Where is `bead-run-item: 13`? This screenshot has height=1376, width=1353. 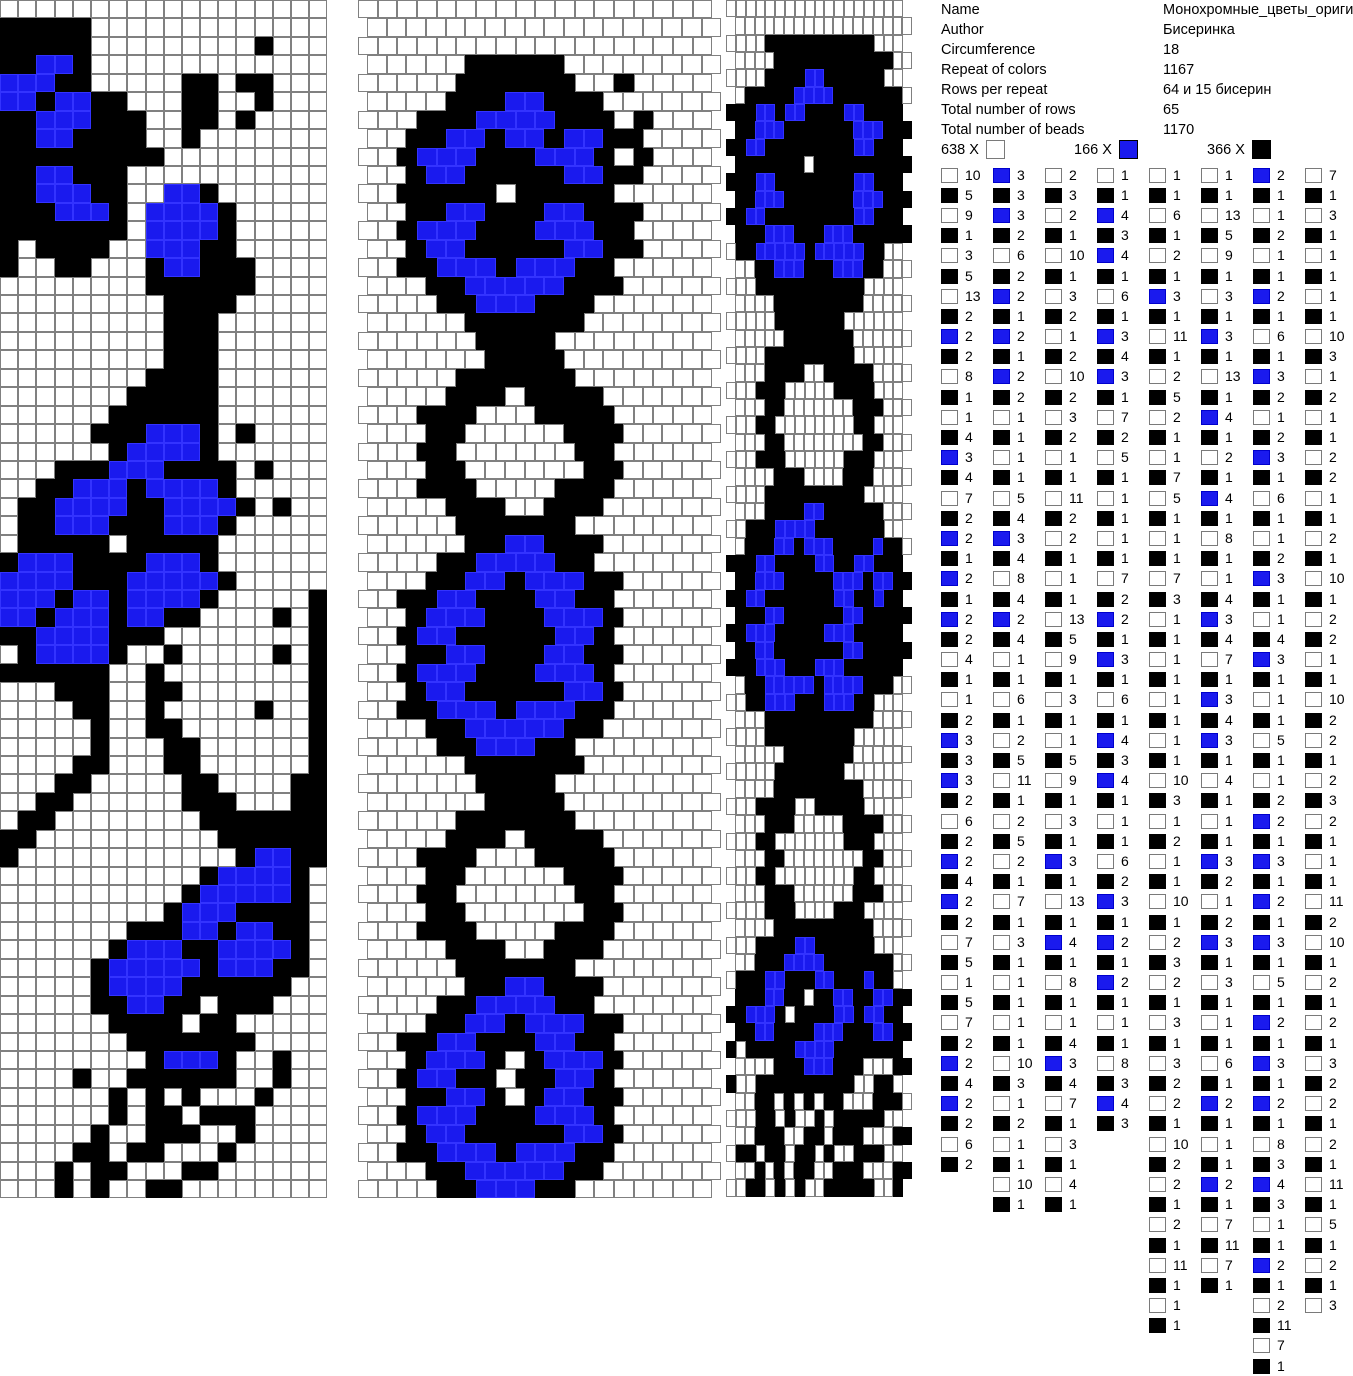
bead-run-item: 13 is located at coordinates (967, 296).